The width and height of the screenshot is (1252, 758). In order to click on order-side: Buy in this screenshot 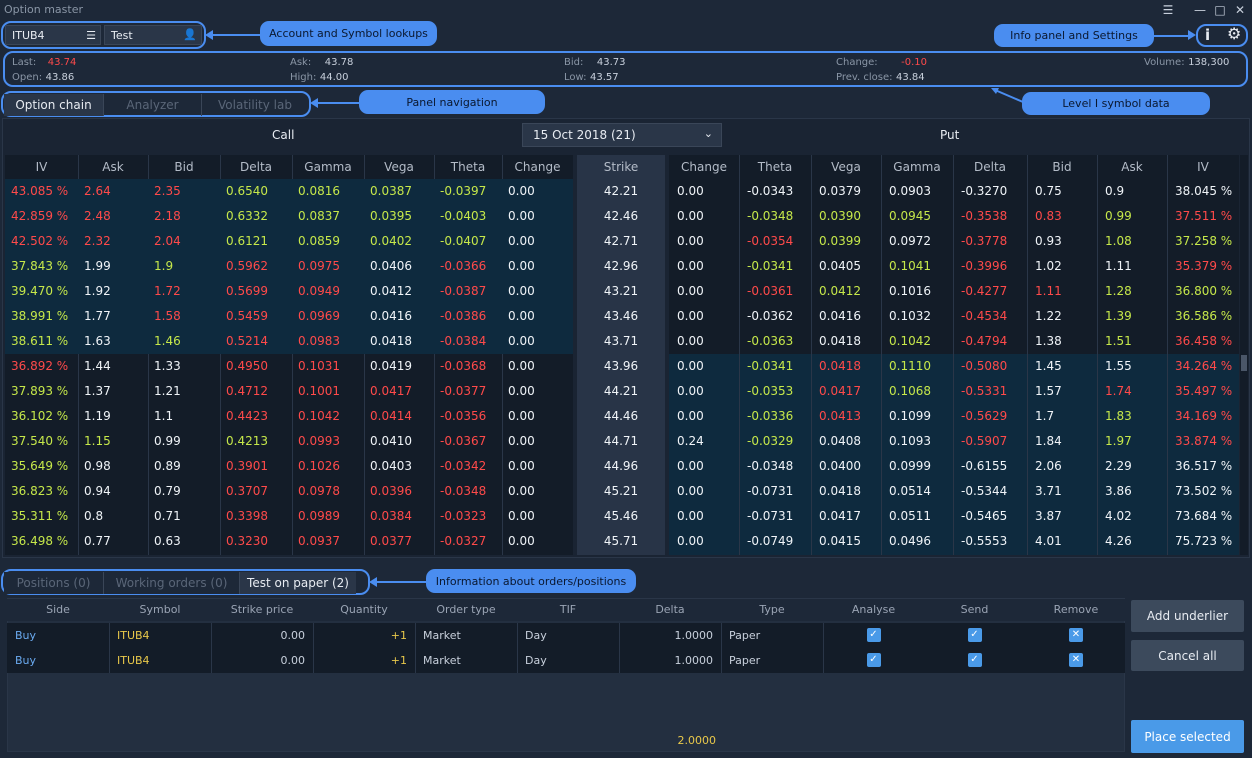, I will do `click(25, 635)`.